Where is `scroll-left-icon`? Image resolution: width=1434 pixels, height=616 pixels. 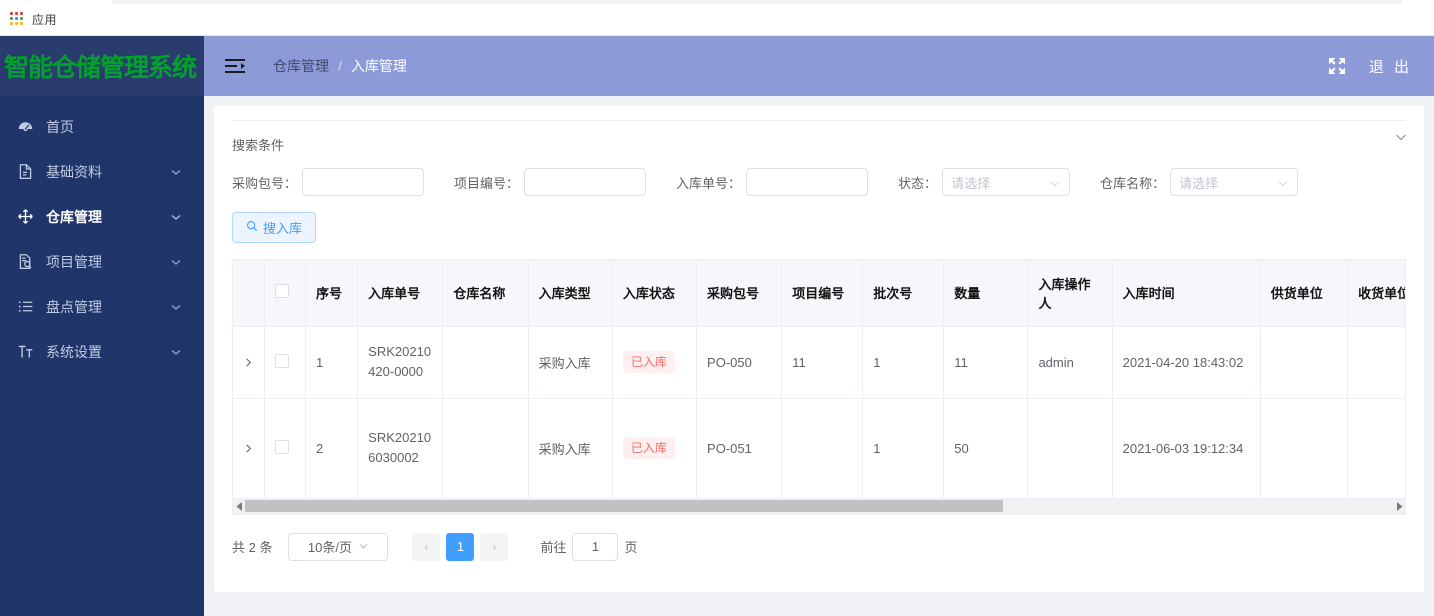
scroll-left-icon is located at coordinates (239, 506).